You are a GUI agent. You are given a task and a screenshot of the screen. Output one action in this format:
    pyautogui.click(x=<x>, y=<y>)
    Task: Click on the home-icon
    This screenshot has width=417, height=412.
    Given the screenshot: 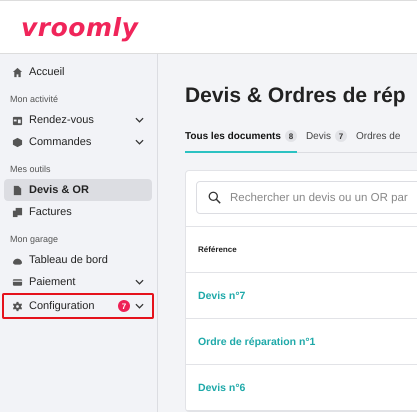 What is the action you would take?
    pyautogui.click(x=17, y=72)
    